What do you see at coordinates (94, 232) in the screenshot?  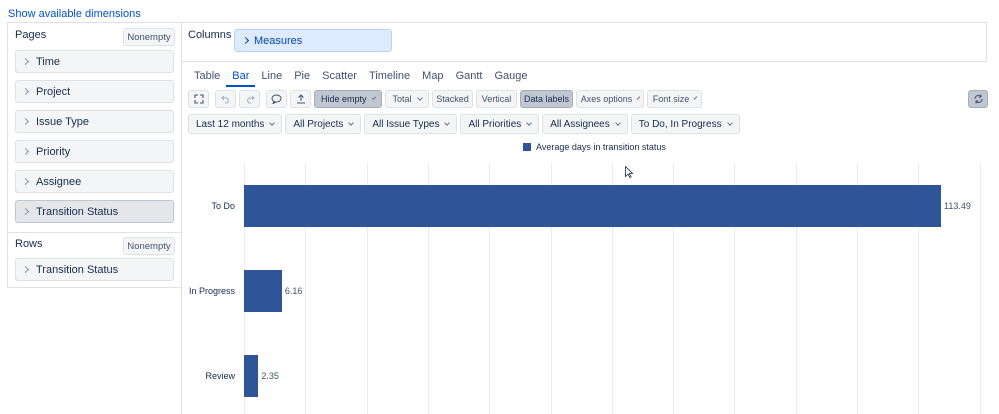 I see `panel-divider` at bounding box center [94, 232].